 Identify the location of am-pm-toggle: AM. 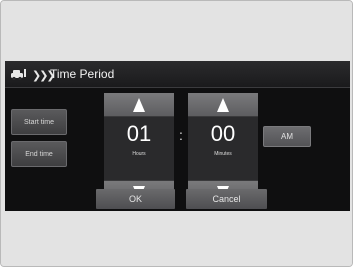
(287, 136).